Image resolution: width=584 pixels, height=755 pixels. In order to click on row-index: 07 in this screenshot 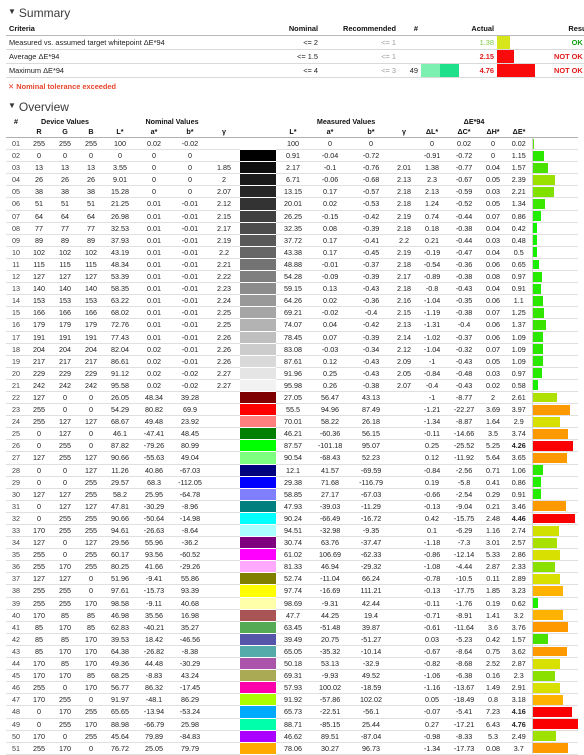, I will do `click(16, 216)`.